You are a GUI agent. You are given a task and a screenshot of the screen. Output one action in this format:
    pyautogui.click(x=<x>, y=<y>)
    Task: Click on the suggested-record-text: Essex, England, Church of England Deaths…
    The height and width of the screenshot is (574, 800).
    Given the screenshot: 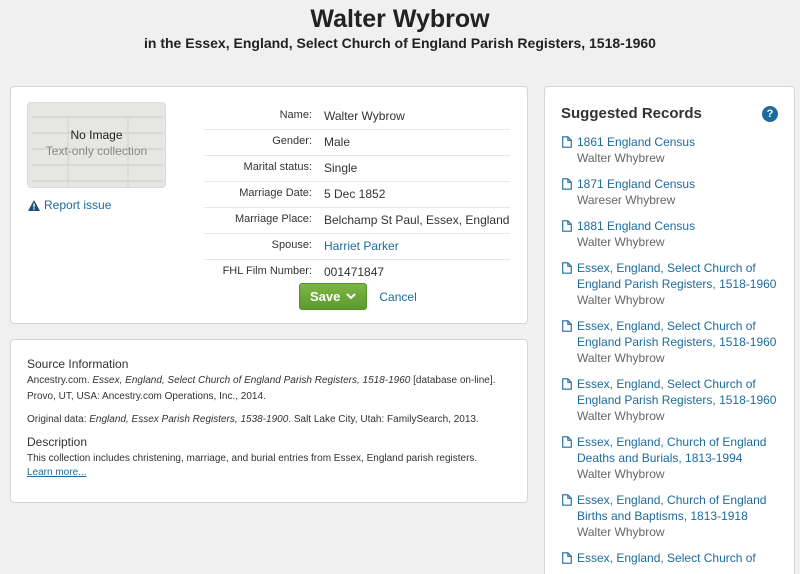 What is the action you would take?
    pyautogui.click(x=677, y=458)
    